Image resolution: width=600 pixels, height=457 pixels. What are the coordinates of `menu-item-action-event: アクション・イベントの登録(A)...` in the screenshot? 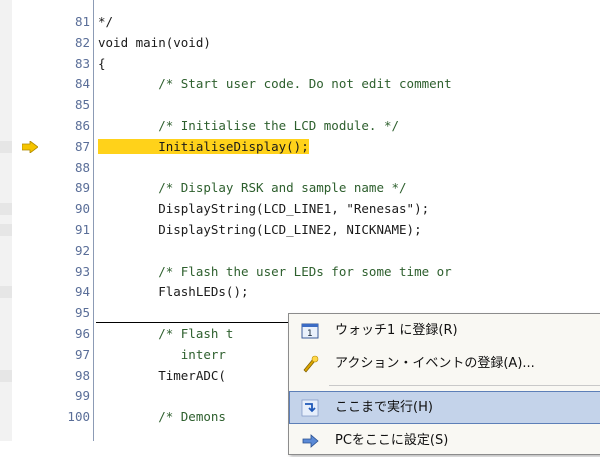 It's located at (444, 363).